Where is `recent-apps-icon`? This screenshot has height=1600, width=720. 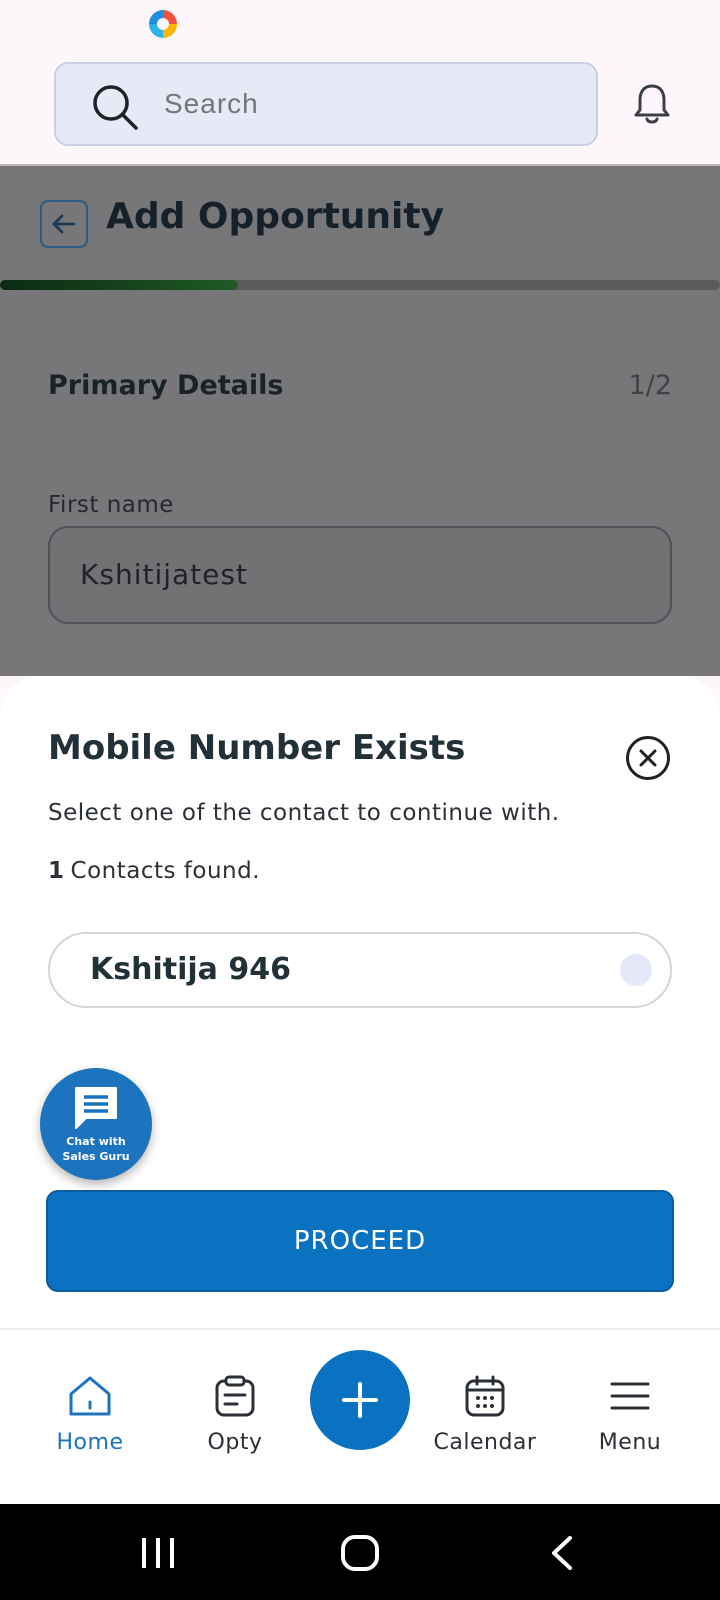 recent-apps-icon is located at coordinates (158, 1553).